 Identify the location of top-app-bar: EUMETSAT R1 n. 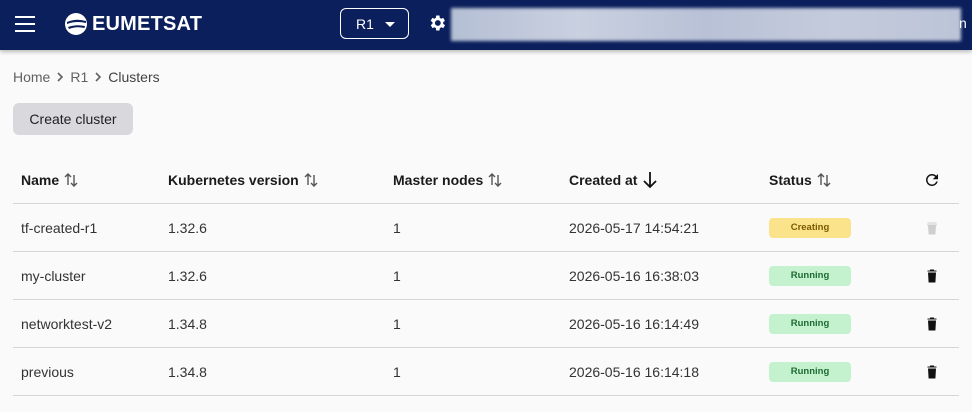
(486, 25).